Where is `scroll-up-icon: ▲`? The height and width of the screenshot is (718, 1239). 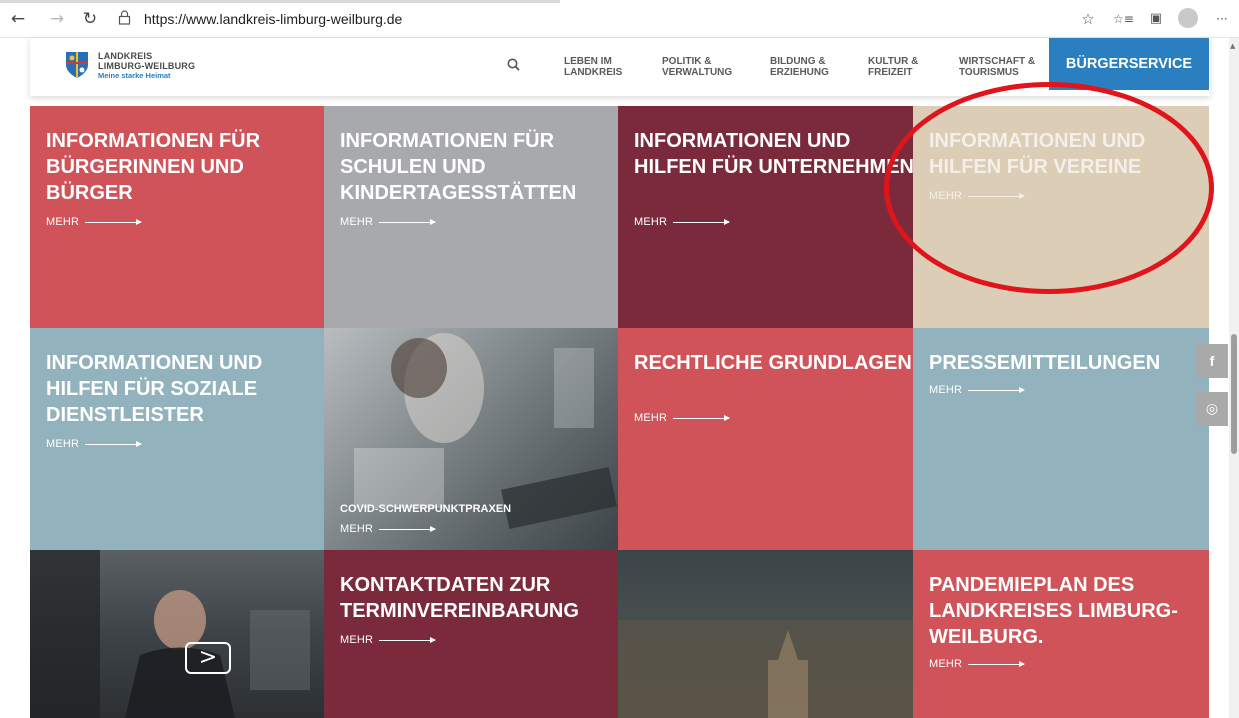
scroll-up-icon: ▲ is located at coordinates (1234, 46).